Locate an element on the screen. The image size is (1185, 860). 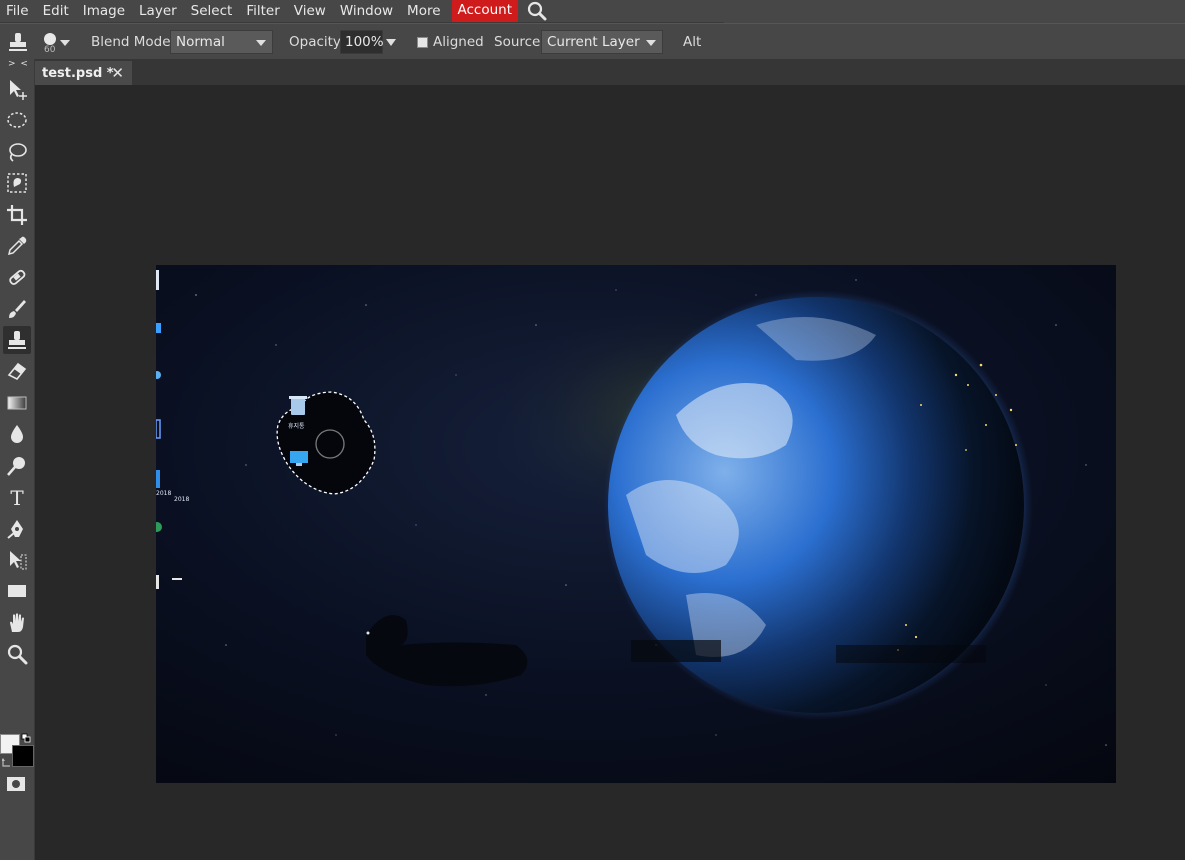
default-colors-icon is located at coordinates (27, 739).